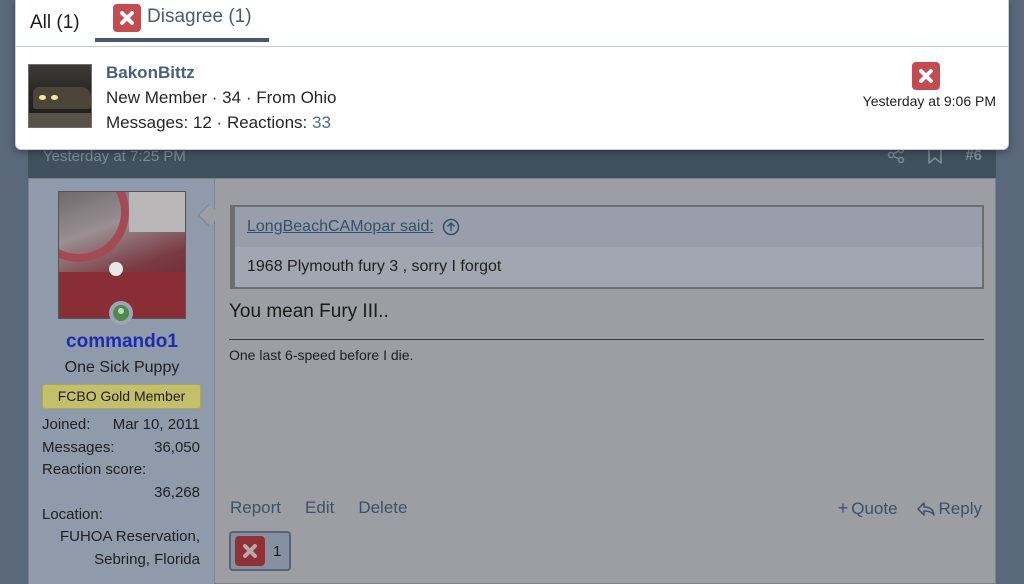 This screenshot has height=584, width=1024. What do you see at coordinates (277, 551) in the screenshot?
I see `reaction-count: 1` at bounding box center [277, 551].